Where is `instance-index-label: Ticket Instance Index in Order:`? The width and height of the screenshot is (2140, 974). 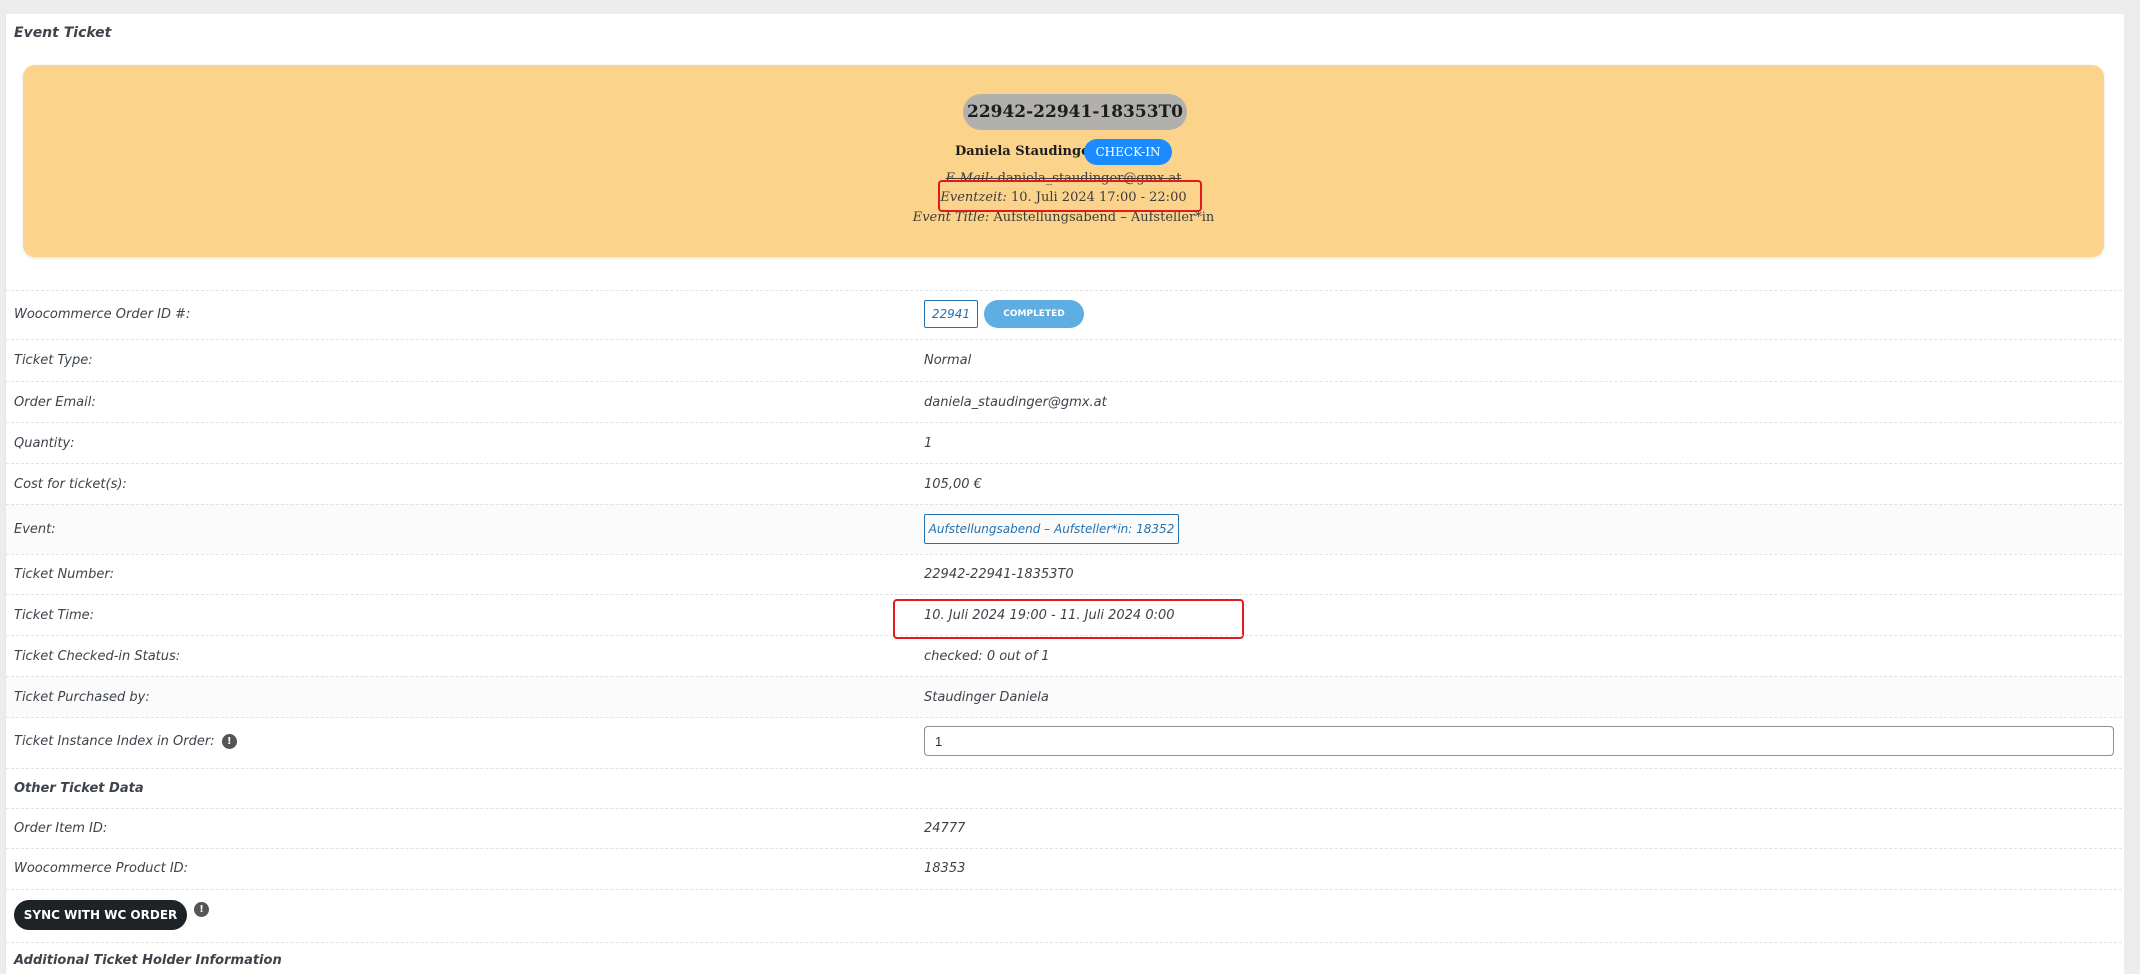 instance-index-label: Ticket Instance Index in Order: is located at coordinates (114, 741).